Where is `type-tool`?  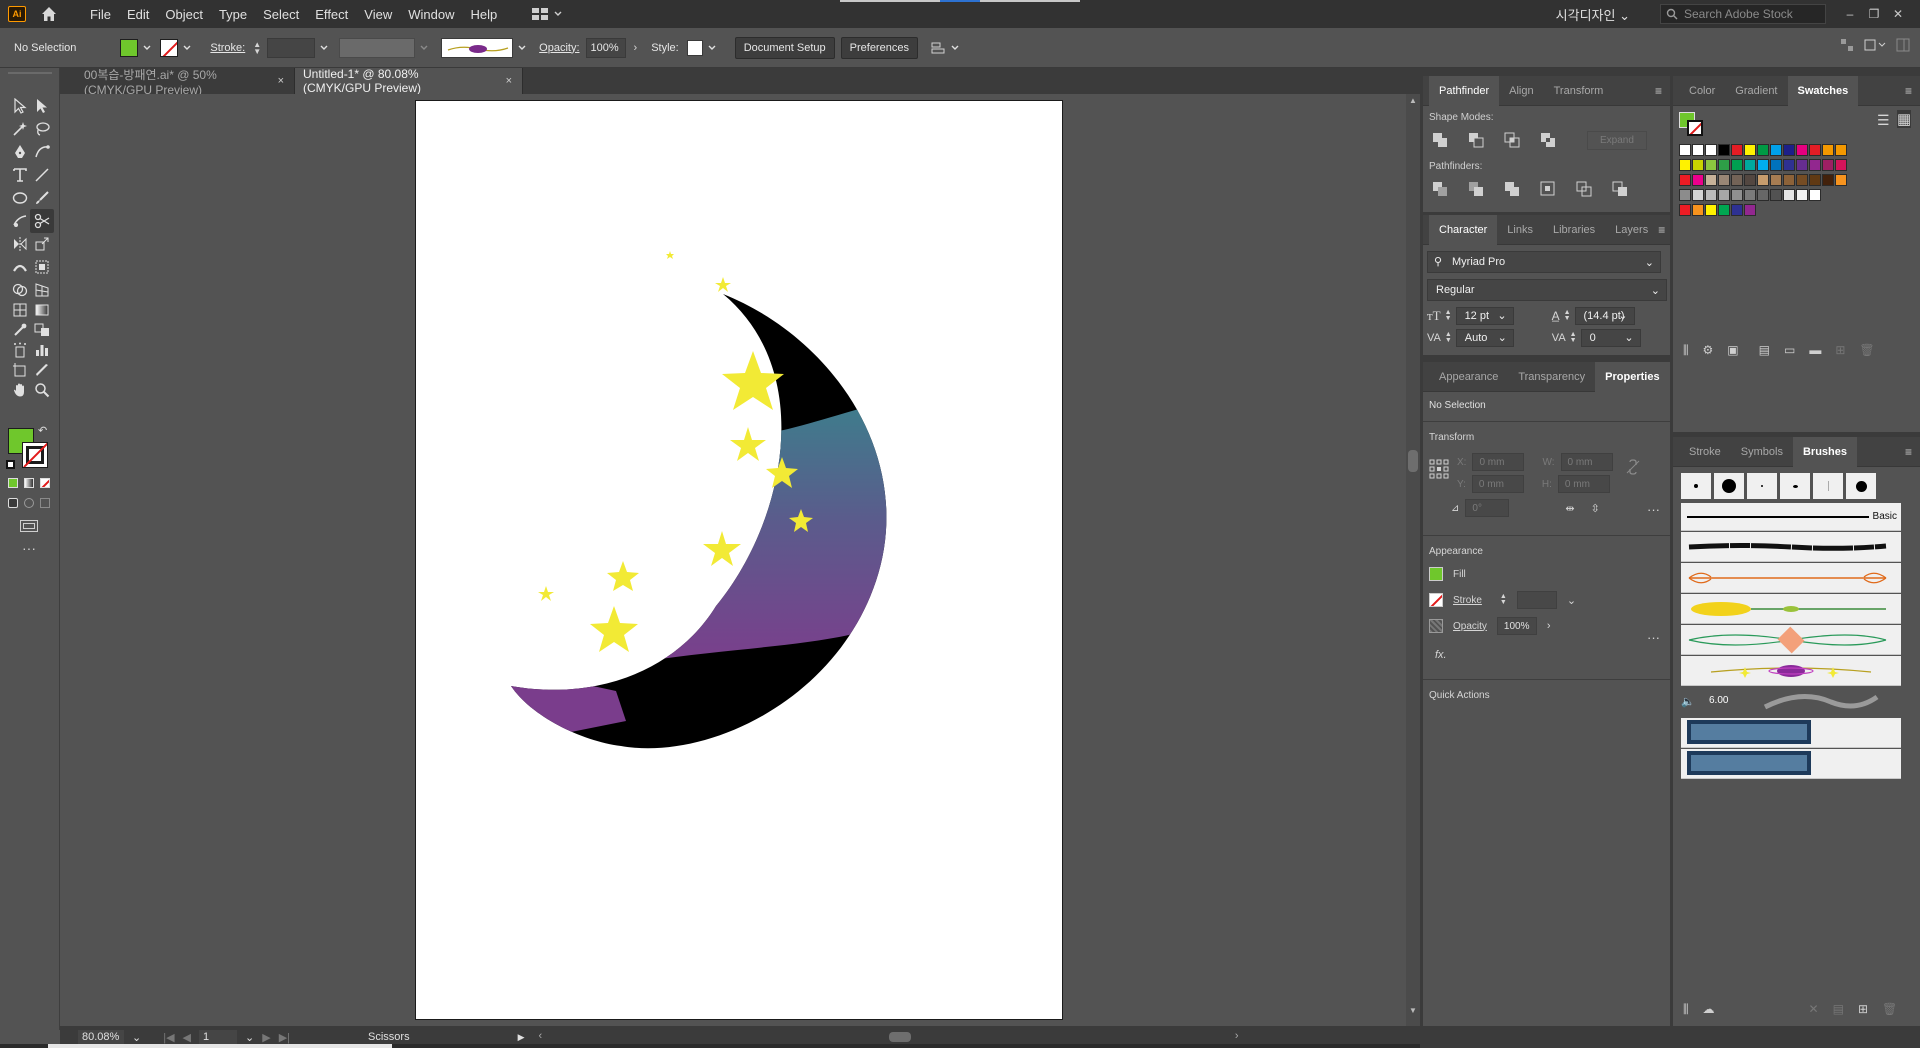 type-tool is located at coordinates (20, 175).